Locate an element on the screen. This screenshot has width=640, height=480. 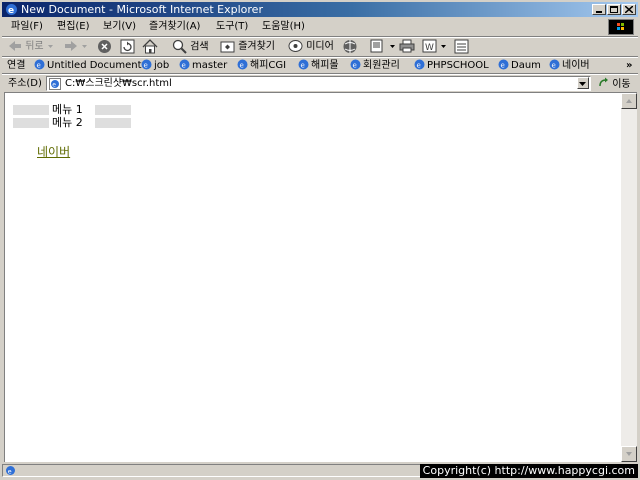
link-member-admin: e 회원관리 is located at coordinates (375, 65).